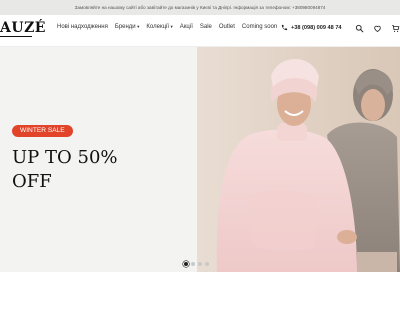  What do you see at coordinates (259, 27) in the screenshot?
I see `nav-item-coming-soon: Coming soon` at bounding box center [259, 27].